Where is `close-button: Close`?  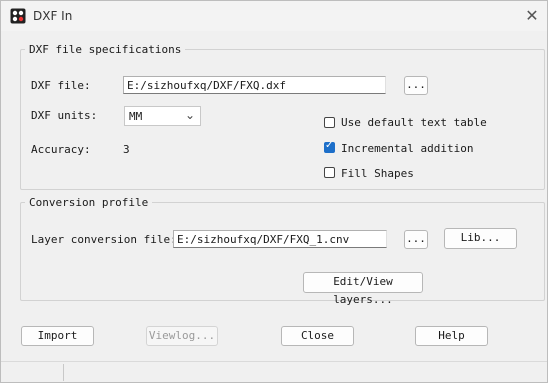
close-button: Close is located at coordinates (317, 336).